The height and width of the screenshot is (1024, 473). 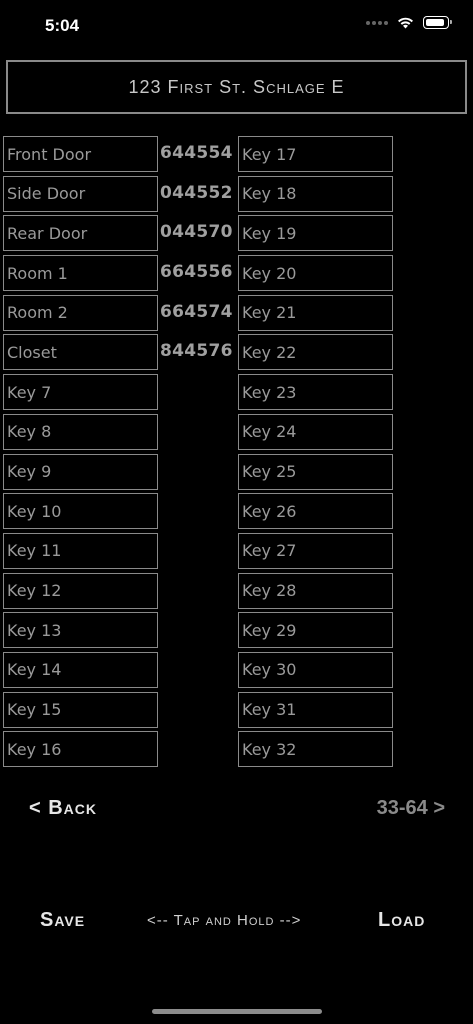 What do you see at coordinates (196, 351) in the screenshot?
I see `key-code: 844576` at bounding box center [196, 351].